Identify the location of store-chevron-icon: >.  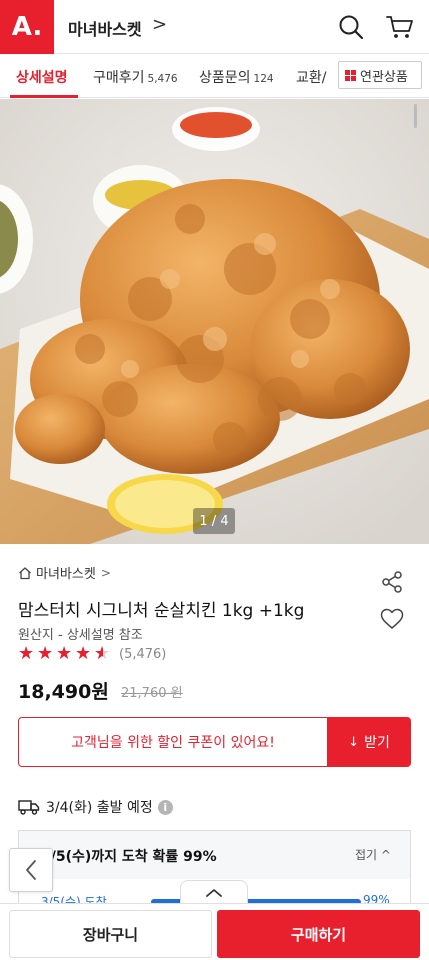
(160, 24).